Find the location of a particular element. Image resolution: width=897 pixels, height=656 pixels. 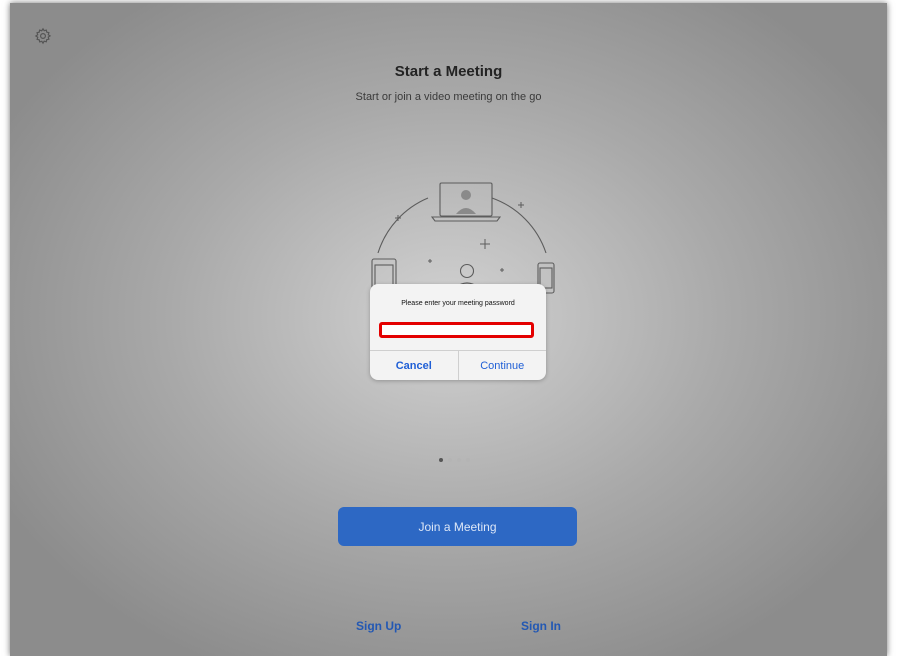

password-input is located at coordinates (456, 330).